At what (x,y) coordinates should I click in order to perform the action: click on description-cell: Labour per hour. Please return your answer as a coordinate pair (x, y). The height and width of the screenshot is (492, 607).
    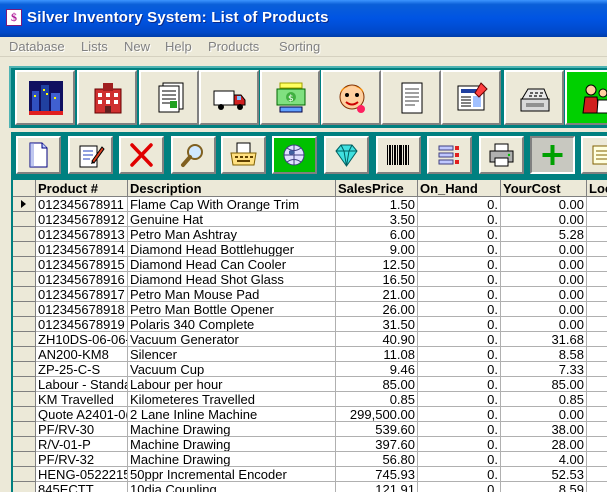
    Looking at the image, I should click on (232, 384).